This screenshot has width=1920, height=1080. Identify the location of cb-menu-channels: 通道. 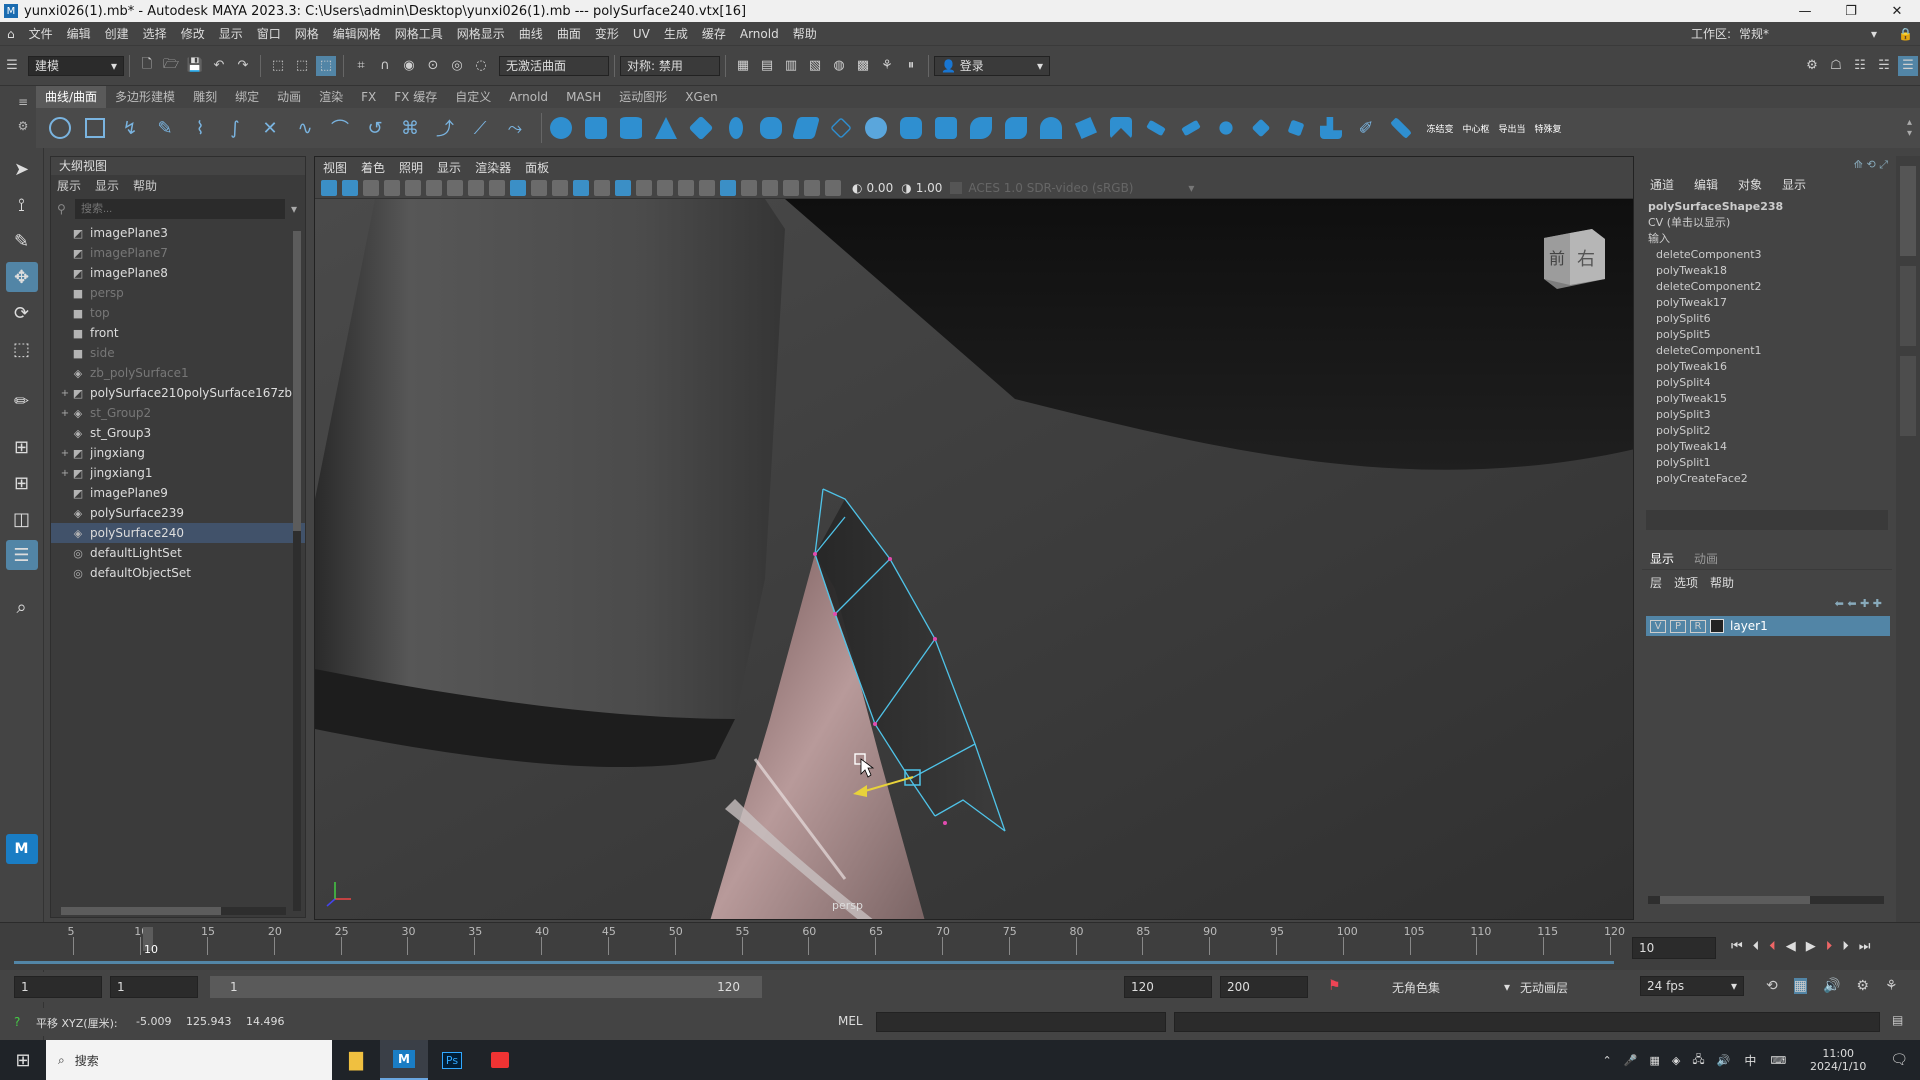
(1662, 184).